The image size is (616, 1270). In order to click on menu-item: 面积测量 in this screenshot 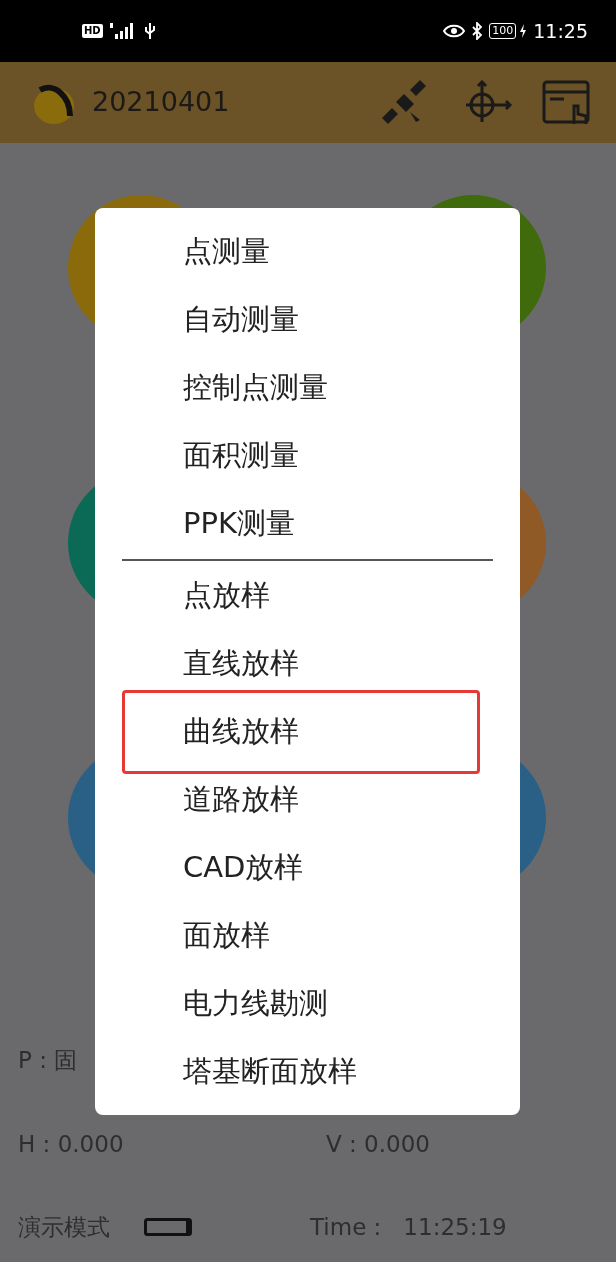, I will do `click(307, 456)`.